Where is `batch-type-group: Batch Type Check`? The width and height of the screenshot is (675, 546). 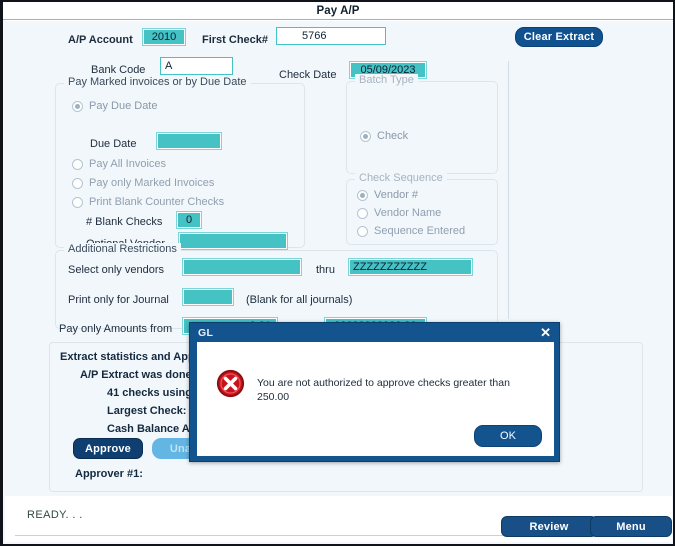
batch-type-group: Batch Type Check is located at coordinates (422, 124).